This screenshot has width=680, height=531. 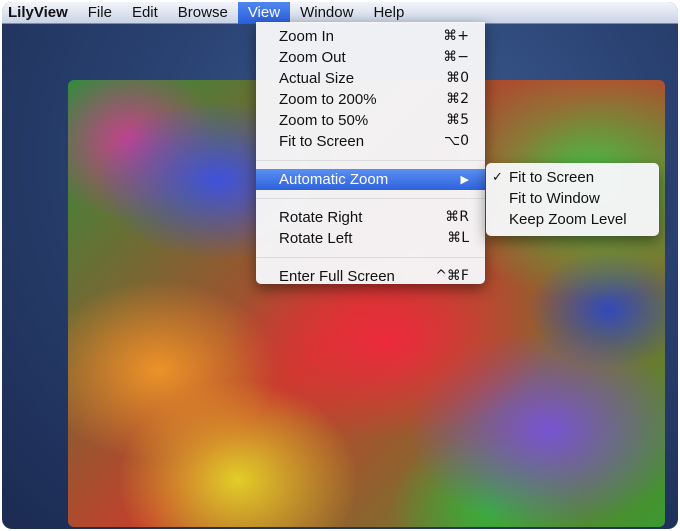 What do you see at coordinates (554, 198) in the screenshot?
I see `label: Fit to Window` at bounding box center [554, 198].